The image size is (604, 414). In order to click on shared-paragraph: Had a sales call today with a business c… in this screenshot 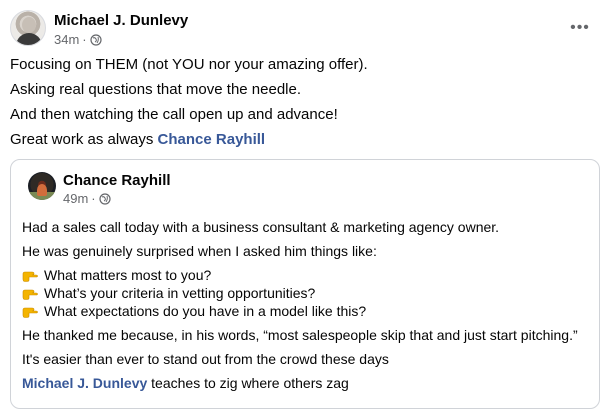, I will do `click(261, 227)`.